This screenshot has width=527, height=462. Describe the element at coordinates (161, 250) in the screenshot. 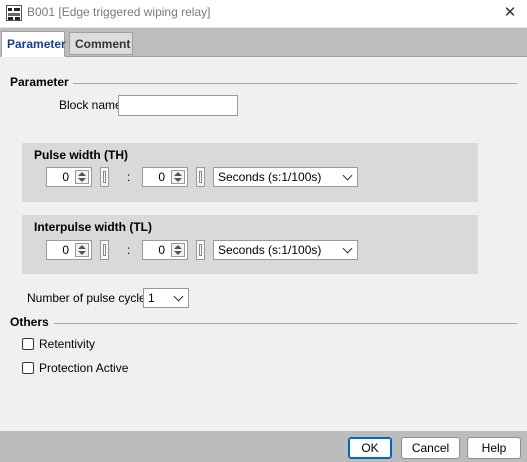

I see `interpulse-width-value2: 0` at that location.